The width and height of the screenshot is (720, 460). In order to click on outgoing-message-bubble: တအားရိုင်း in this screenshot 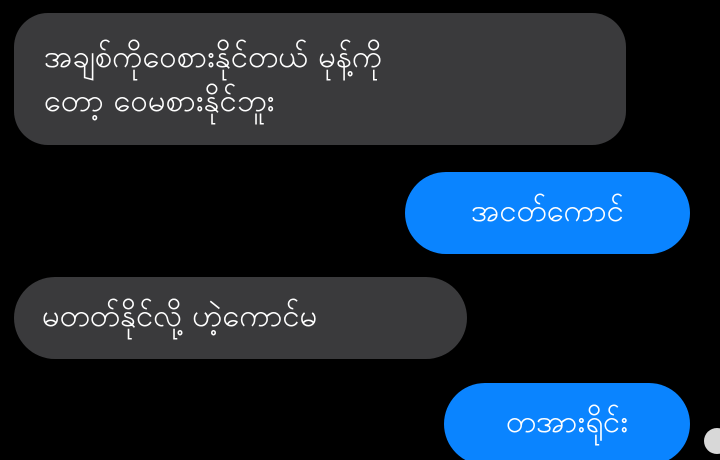, I will do `click(567, 421)`.